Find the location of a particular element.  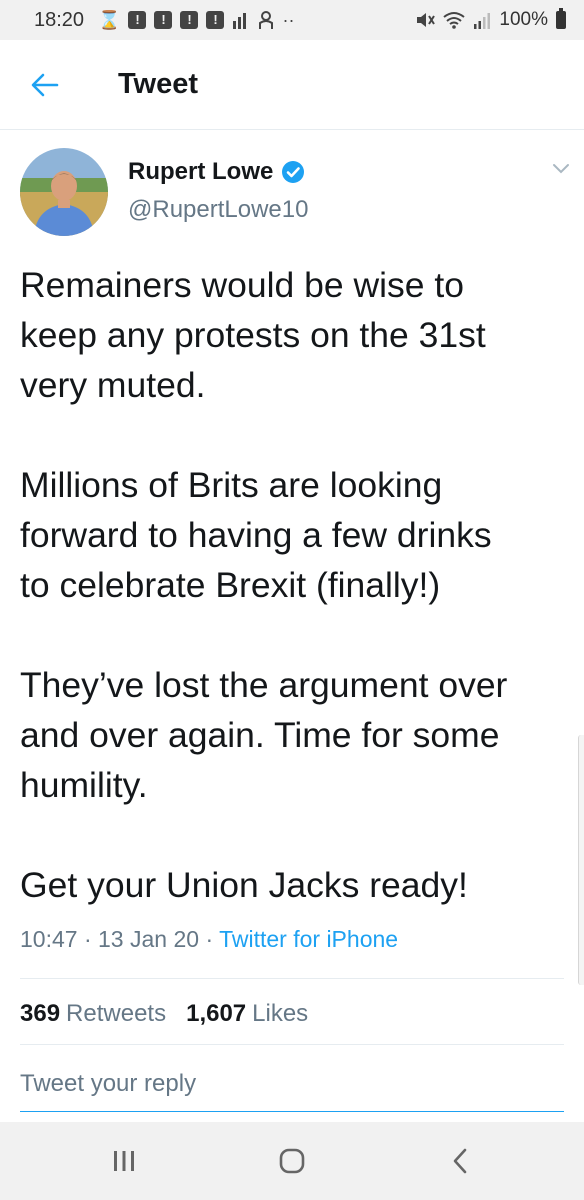

tweet-stats: 369 Retweets 1,607 Likes is located at coordinates (164, 1014).